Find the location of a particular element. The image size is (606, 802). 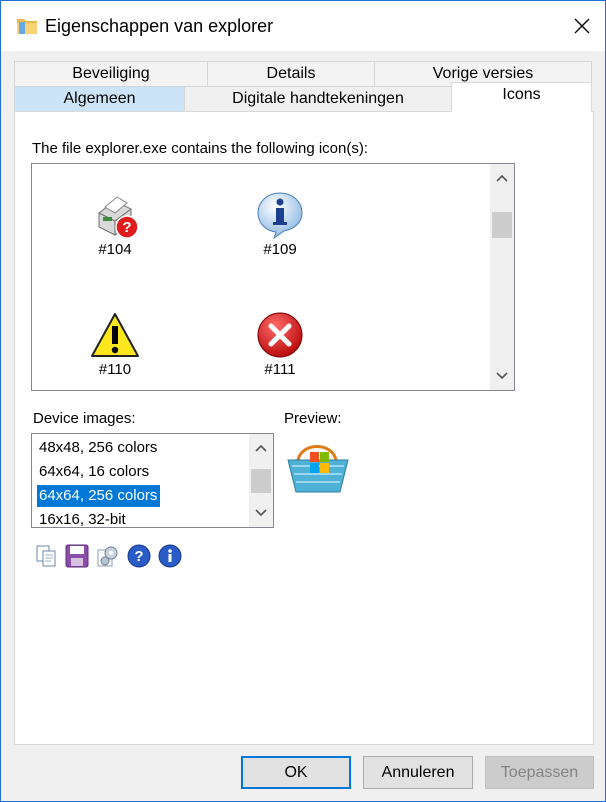

close-icon is located at coordinates (582, 26).